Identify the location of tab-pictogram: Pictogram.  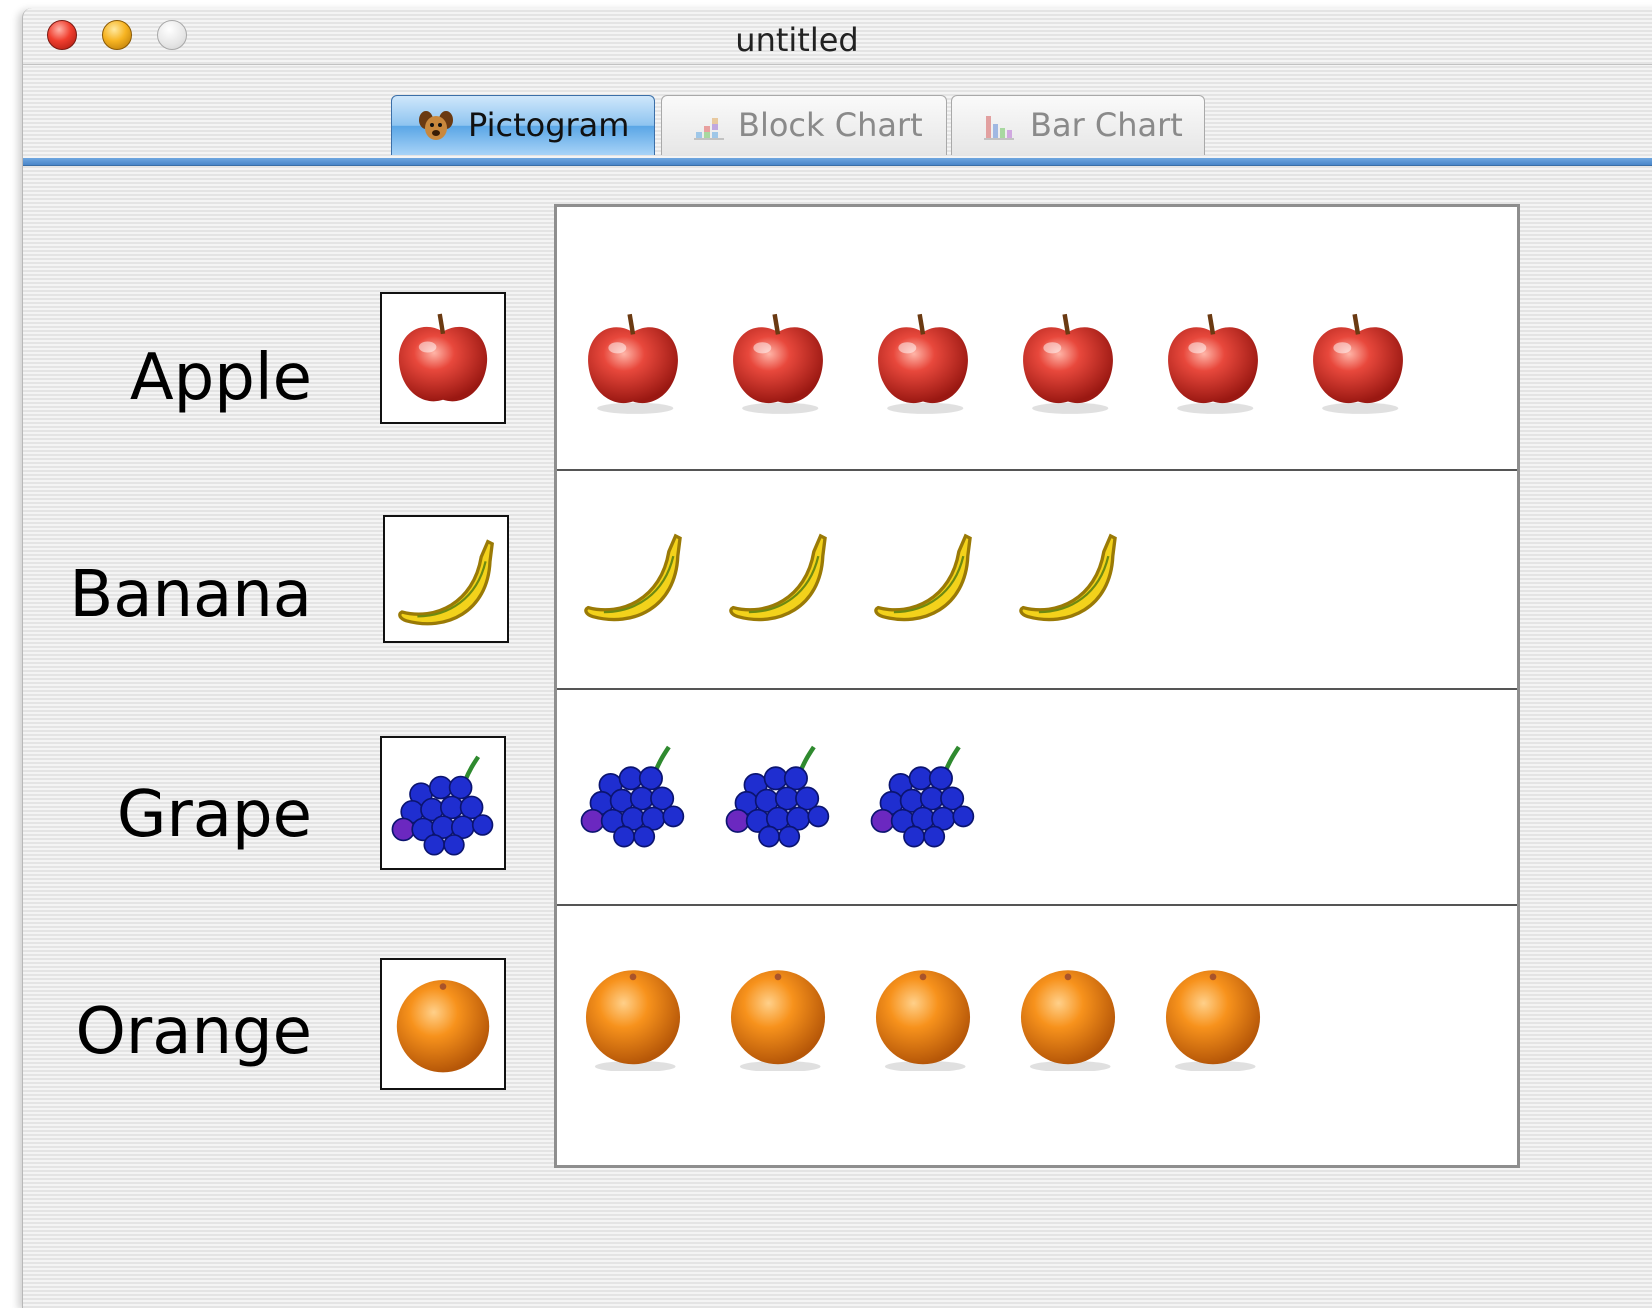
(523, 125).